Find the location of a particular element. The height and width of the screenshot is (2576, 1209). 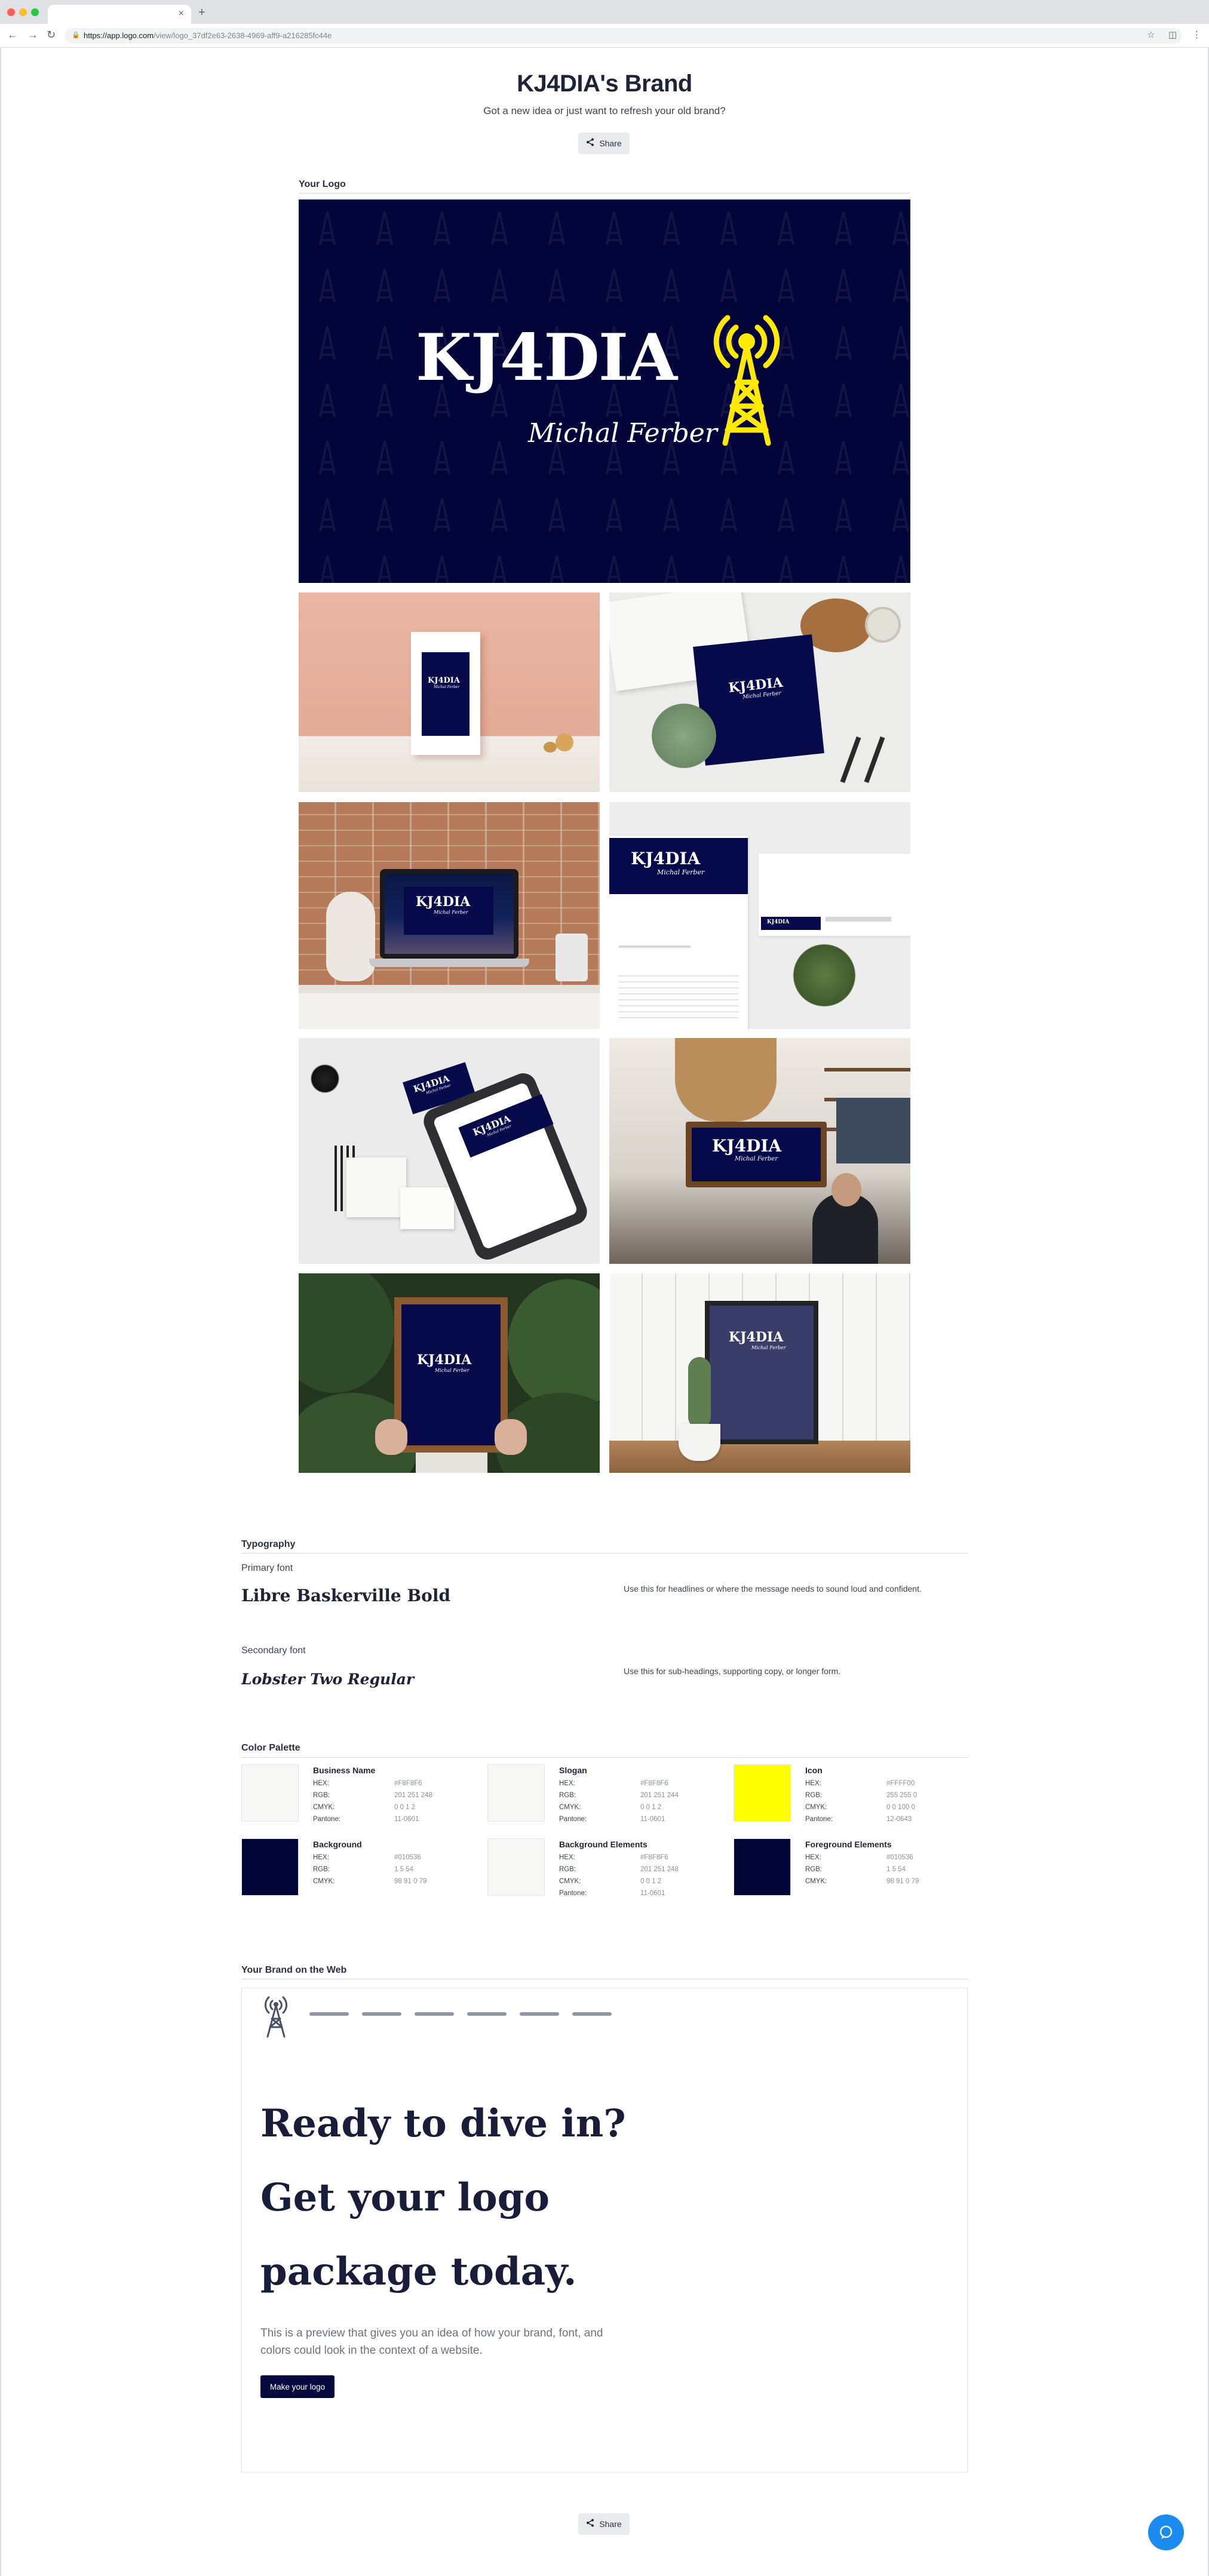

color-rgb-row: RGB: 255 255 0 is located at coordinates (862, 1795).